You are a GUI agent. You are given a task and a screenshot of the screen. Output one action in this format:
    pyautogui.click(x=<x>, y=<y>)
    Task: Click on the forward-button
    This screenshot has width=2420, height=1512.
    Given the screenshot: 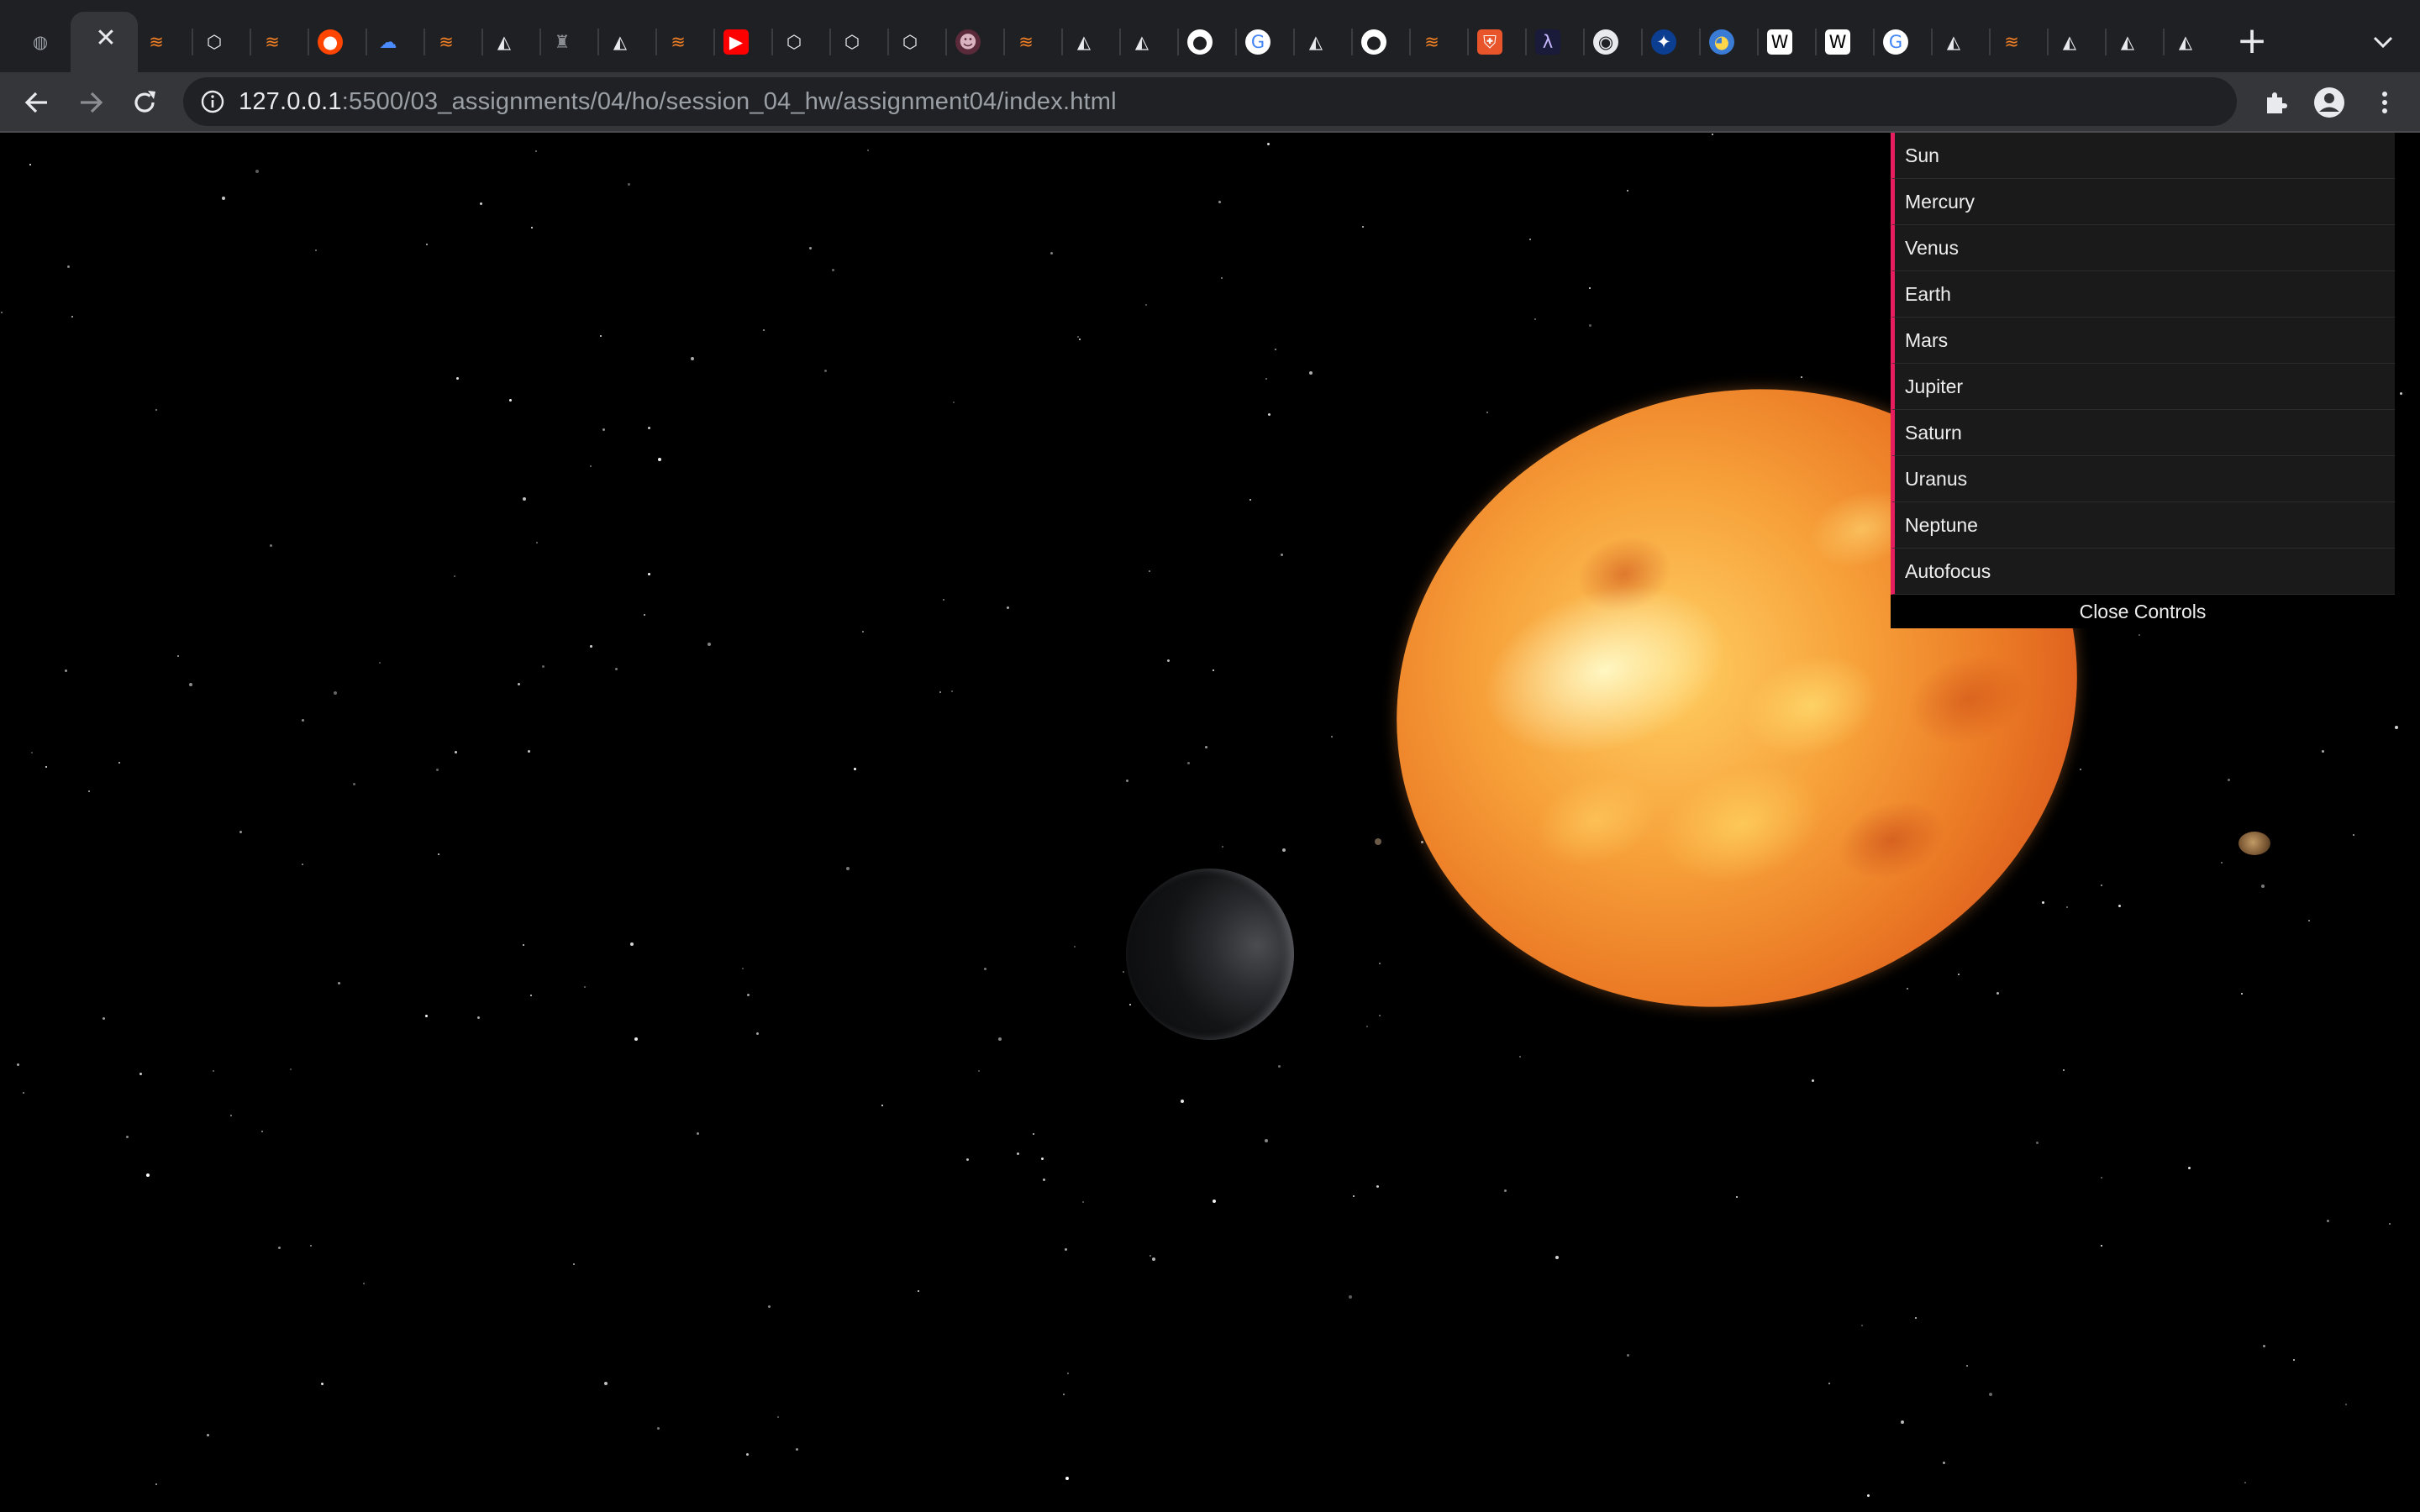 What is the action you would take?
    pyautogui.click(x=91, y=102)
    